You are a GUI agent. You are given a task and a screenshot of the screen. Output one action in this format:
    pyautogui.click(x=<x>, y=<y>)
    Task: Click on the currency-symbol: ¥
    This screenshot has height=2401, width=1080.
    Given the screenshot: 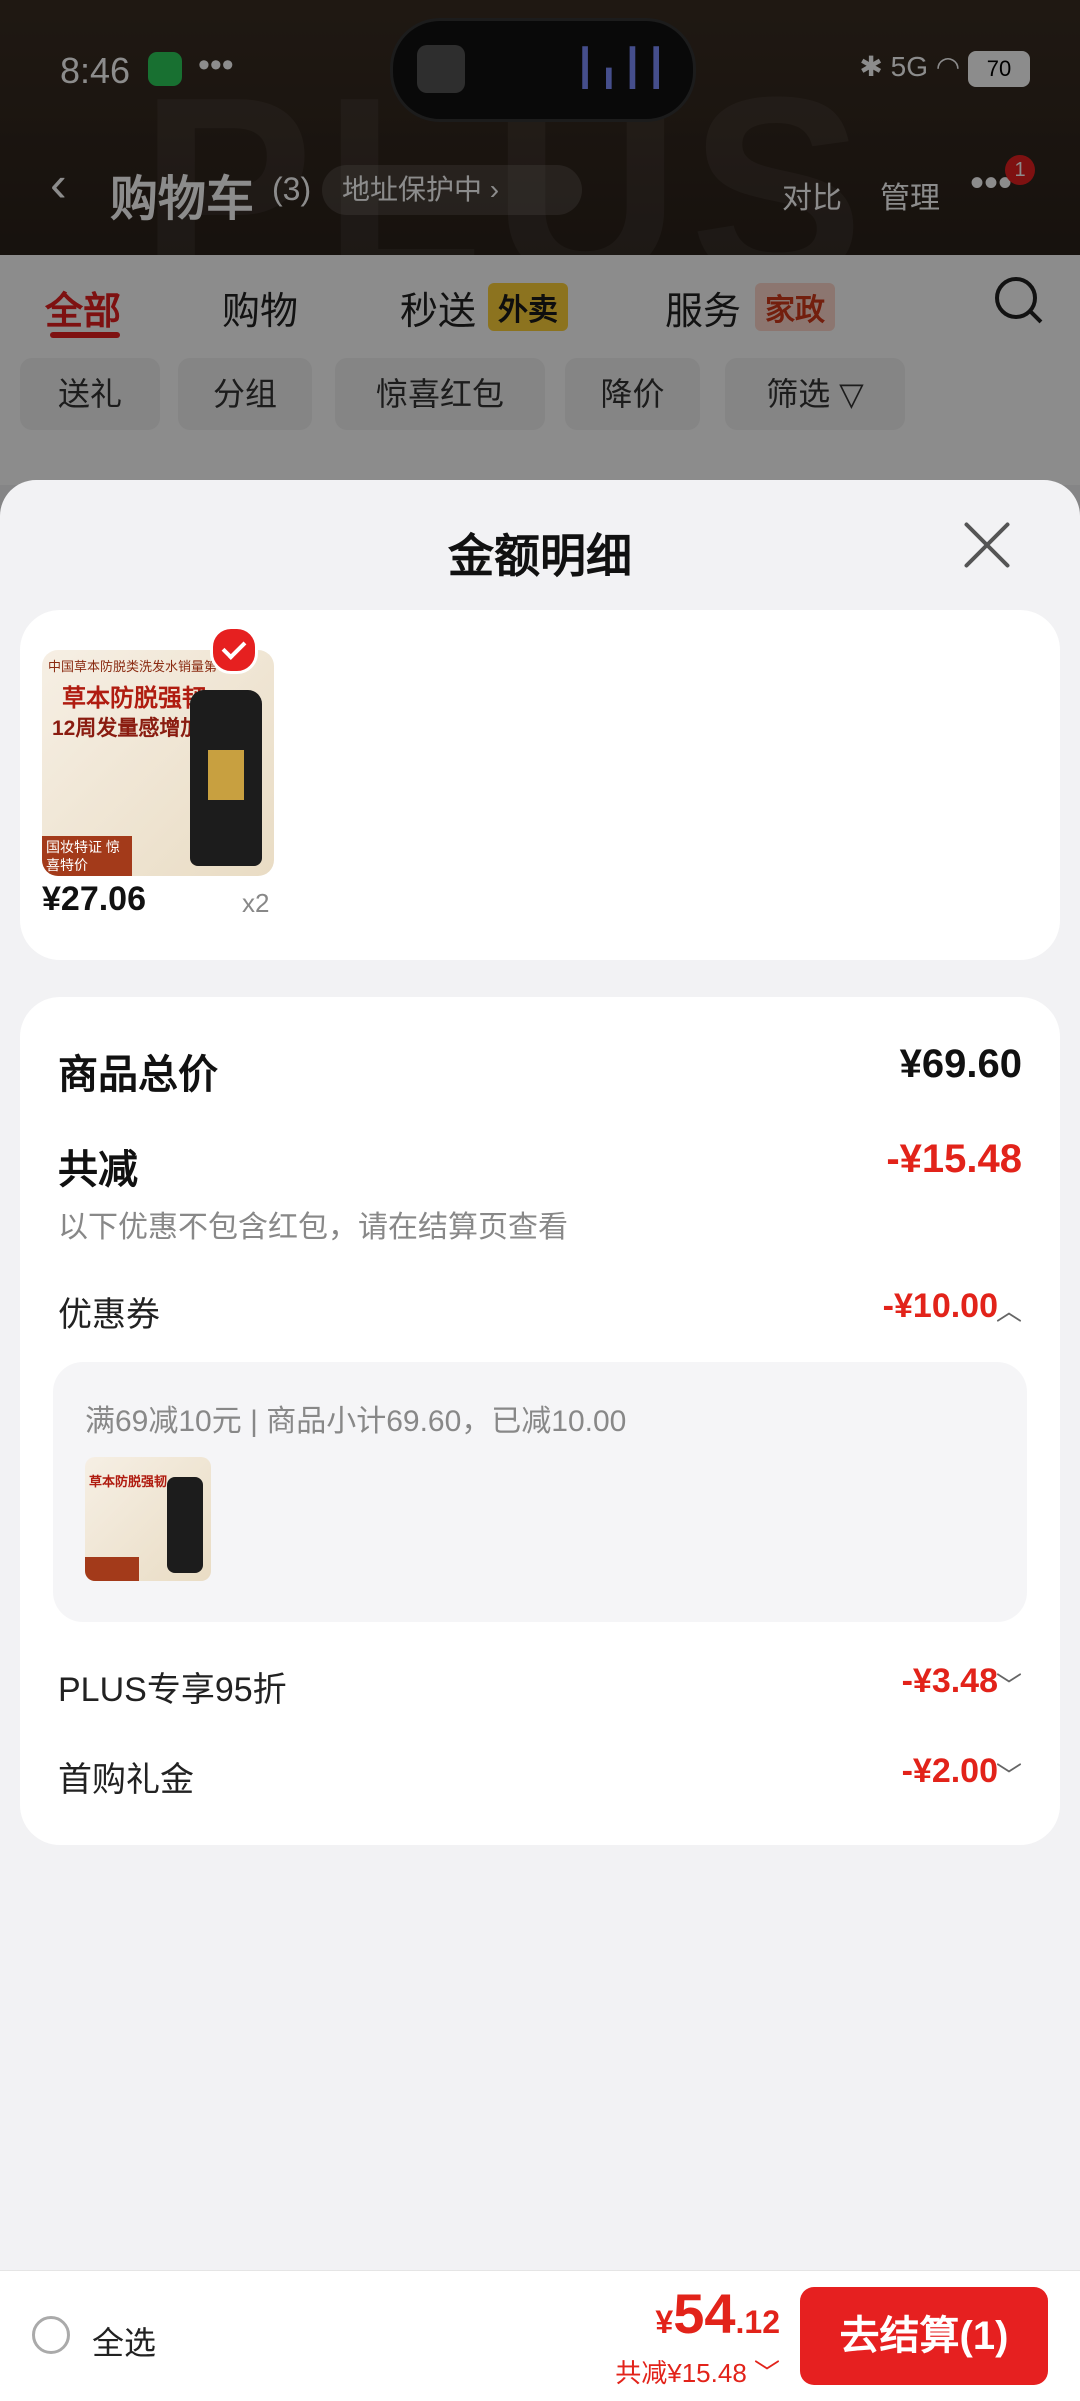 What is the action you would take?
    pyautogui.click(x=664, y=2322)
    